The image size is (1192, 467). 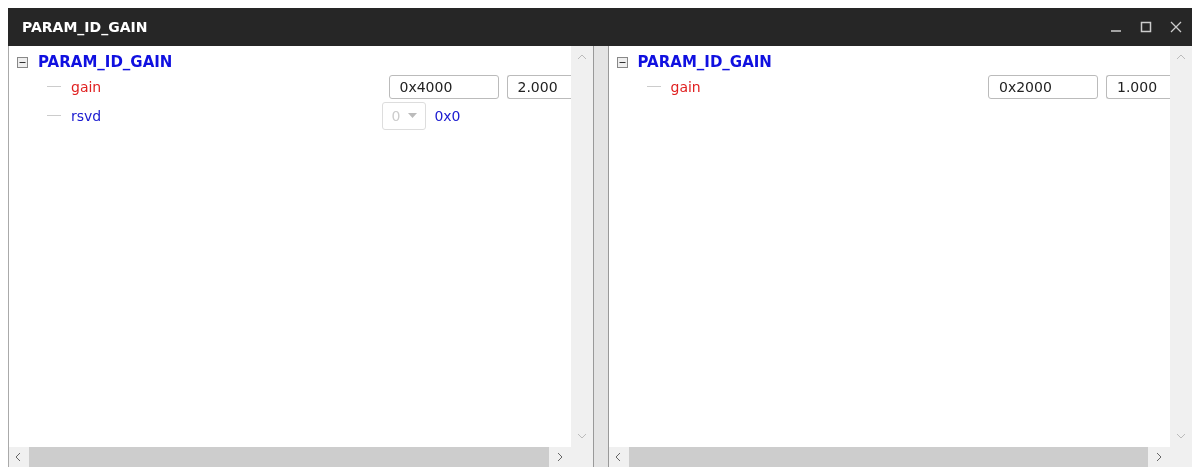 I want to click on window-title: PARAM_ID_GAIN, so click(x=85, y=27).